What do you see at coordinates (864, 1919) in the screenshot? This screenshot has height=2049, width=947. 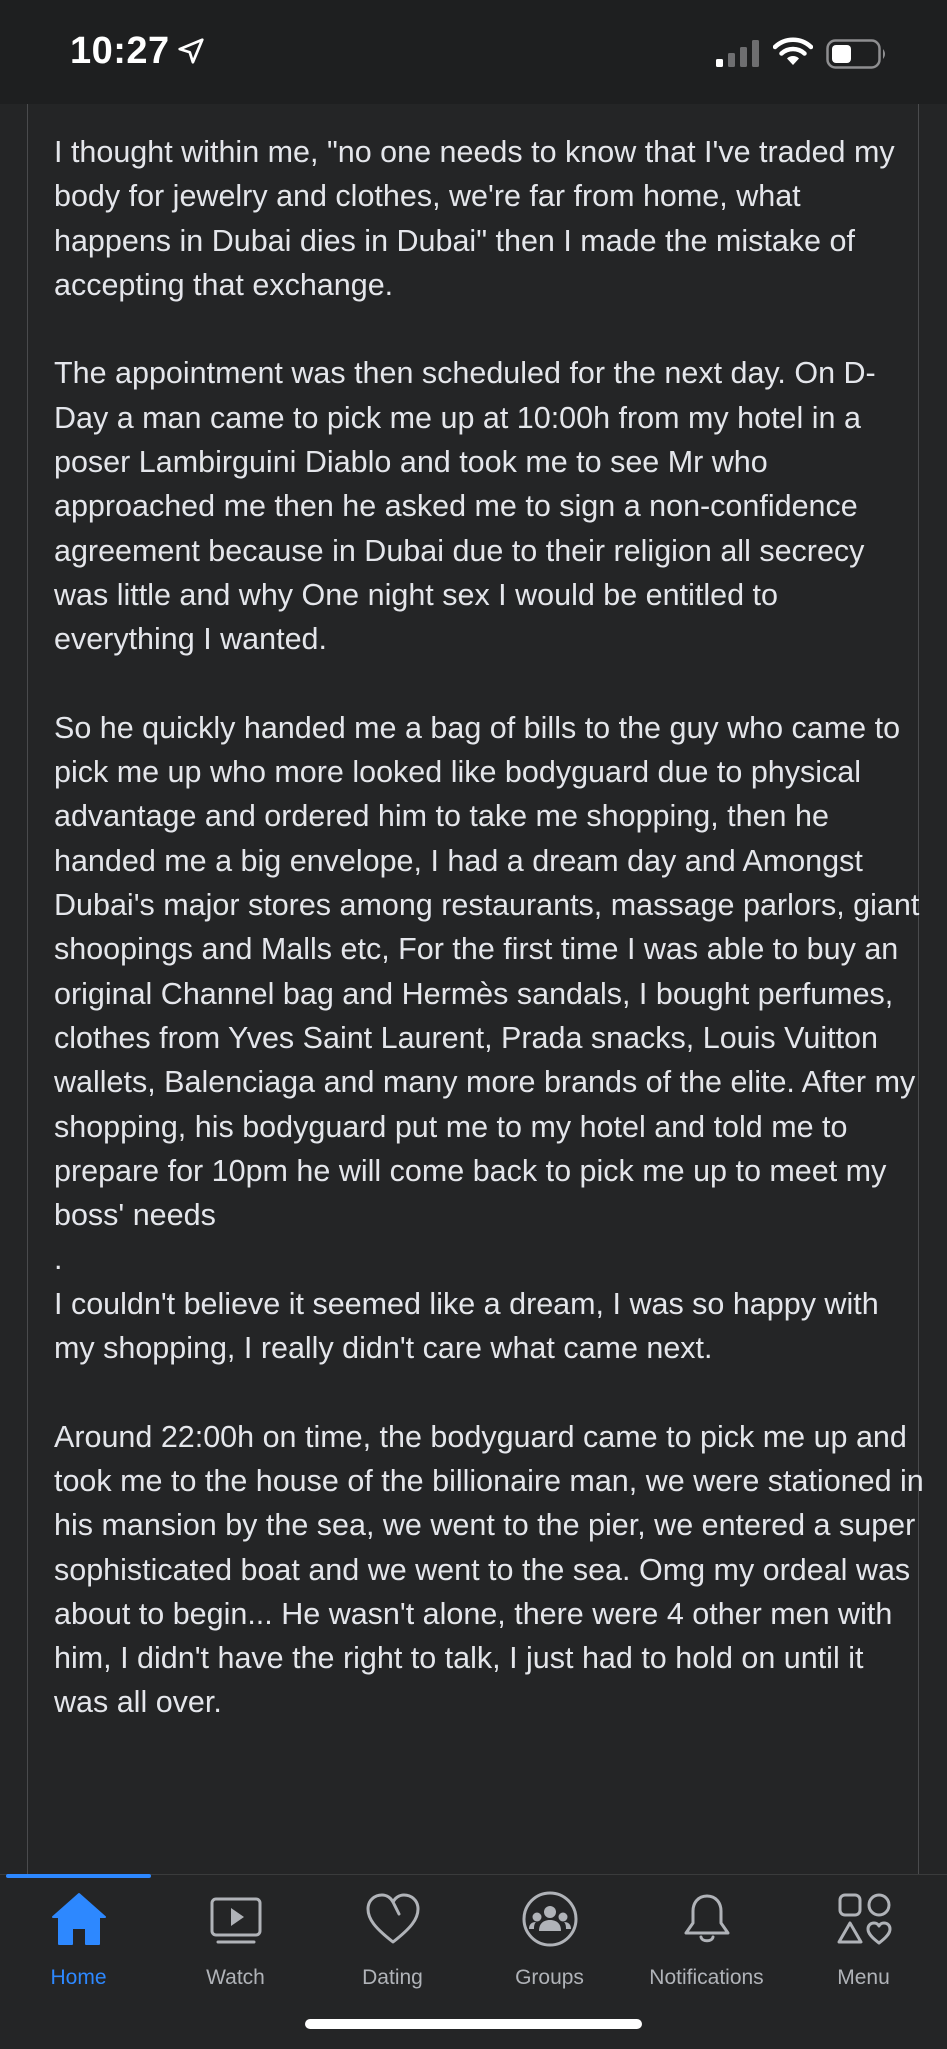 I see `menu-shapes-icon` at bounding box center [864, 1919].